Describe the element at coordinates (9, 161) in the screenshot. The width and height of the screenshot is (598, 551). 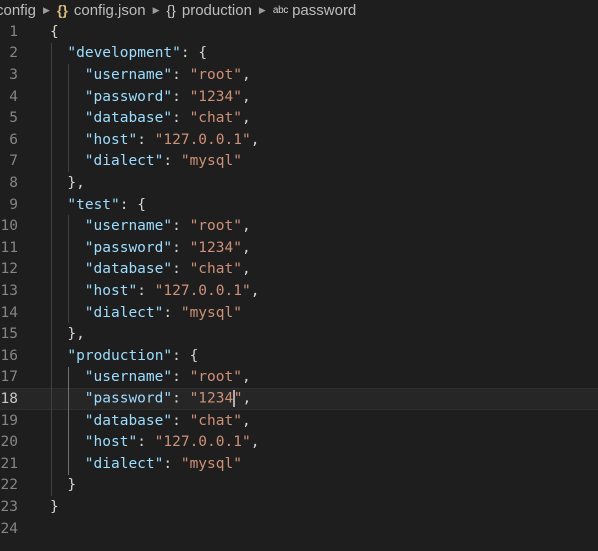
I see `line-number: 7` at that location.